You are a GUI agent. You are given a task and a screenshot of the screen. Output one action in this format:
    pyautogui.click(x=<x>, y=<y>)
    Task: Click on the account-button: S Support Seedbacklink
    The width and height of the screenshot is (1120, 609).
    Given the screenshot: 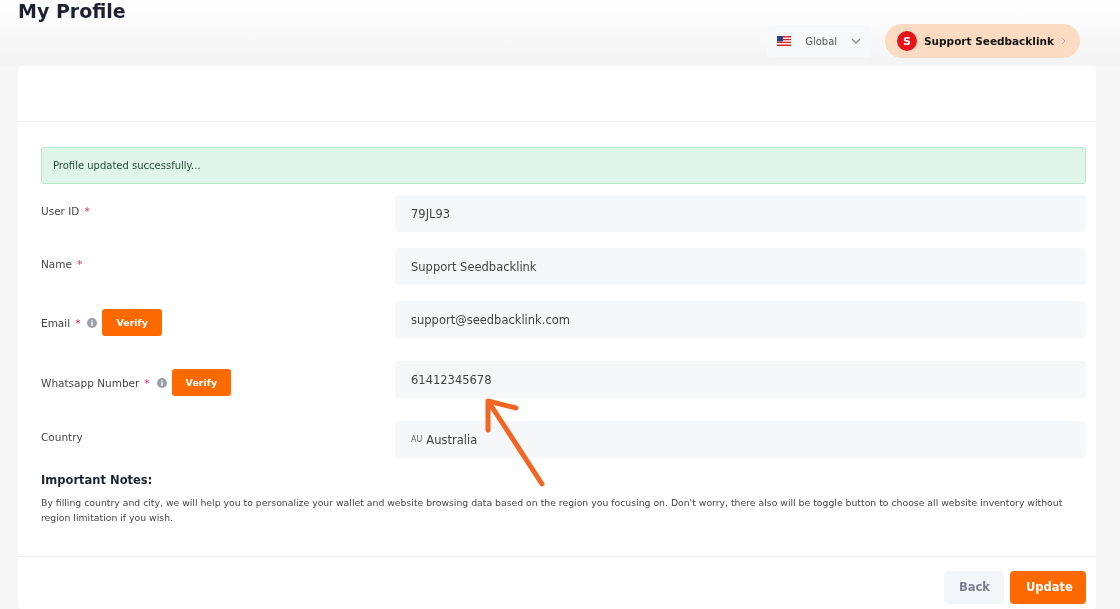 What is the action you would take?
    pyautogui.click(x=982, y=41)
    